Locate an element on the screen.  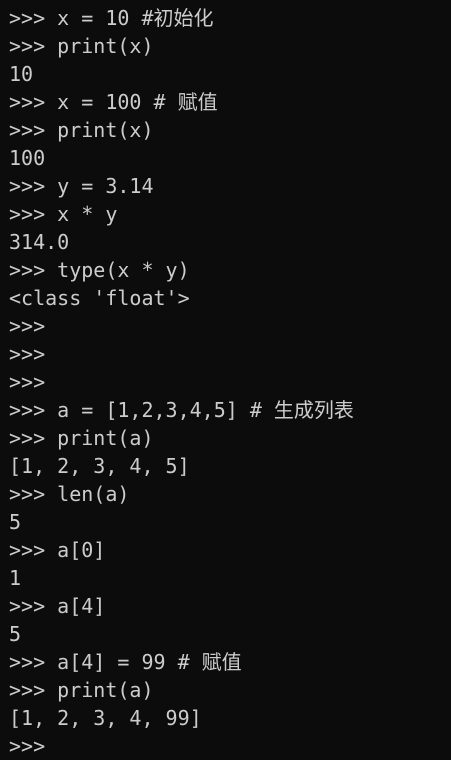
console-line: >>> x * y is located at coordinates (63, 214).